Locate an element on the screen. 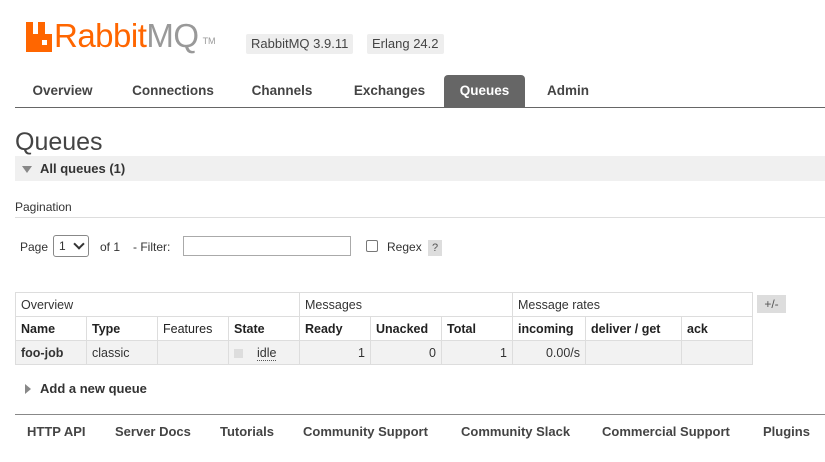 The height and width of the screenshot is (462, 825). queue-deliver-get-rate is located at coordinates (633, 352).